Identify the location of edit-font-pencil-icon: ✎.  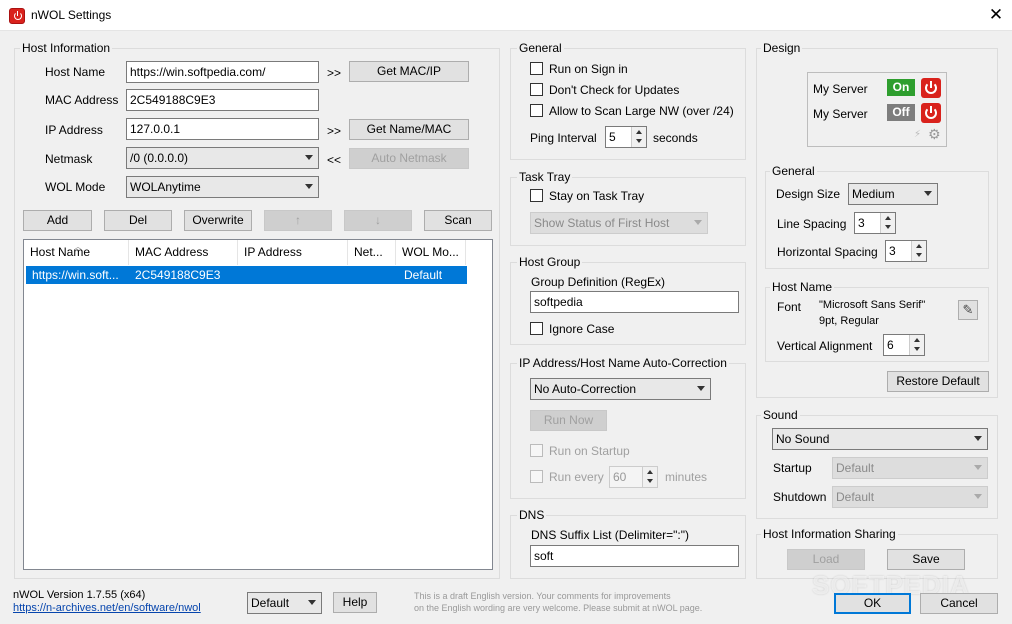
(968, 310).